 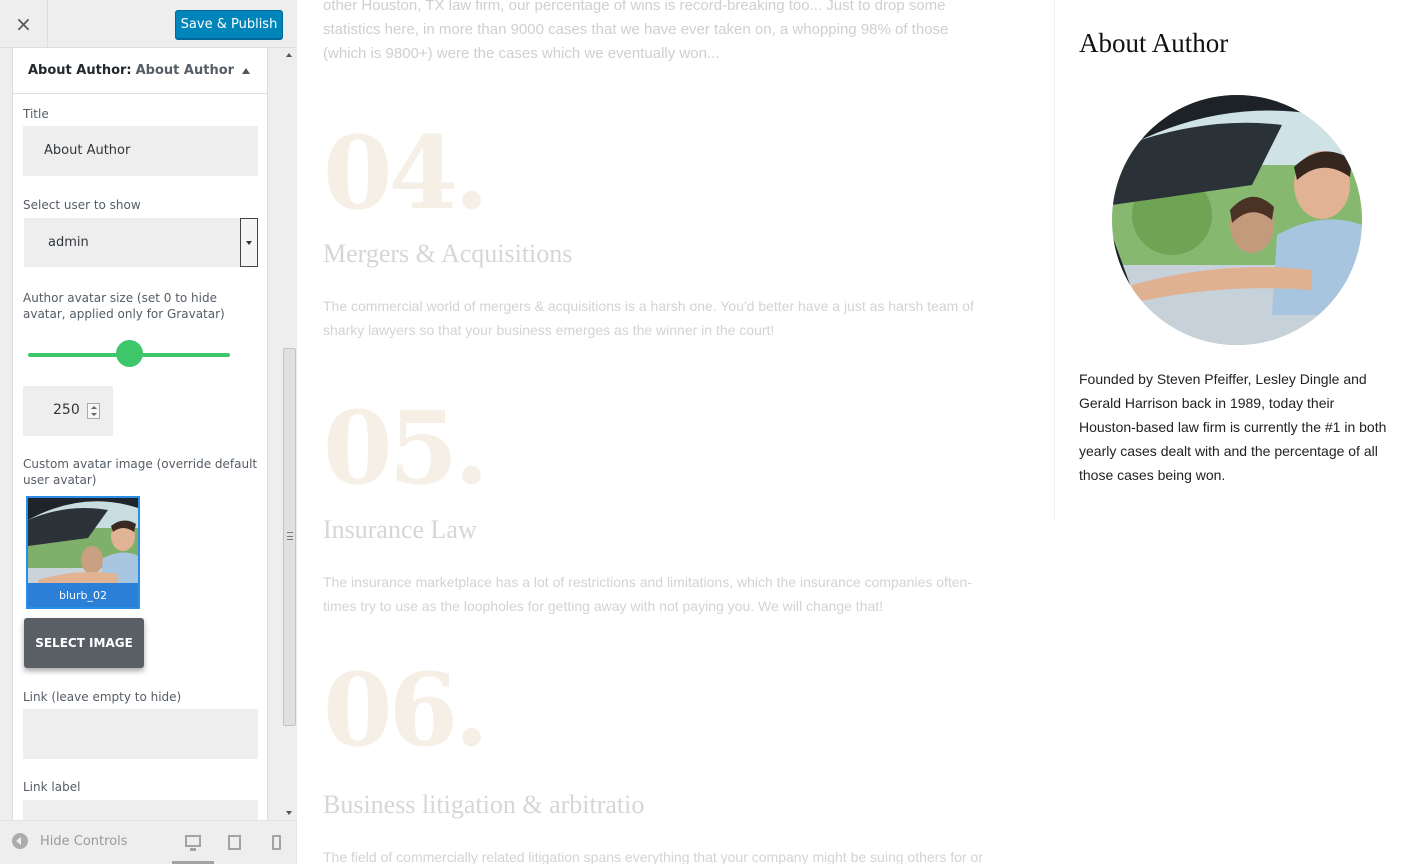 What do you see at coordinates (36, 114) in the screenshot?
I see `title-label: Title` at bounding box center [36, 114].